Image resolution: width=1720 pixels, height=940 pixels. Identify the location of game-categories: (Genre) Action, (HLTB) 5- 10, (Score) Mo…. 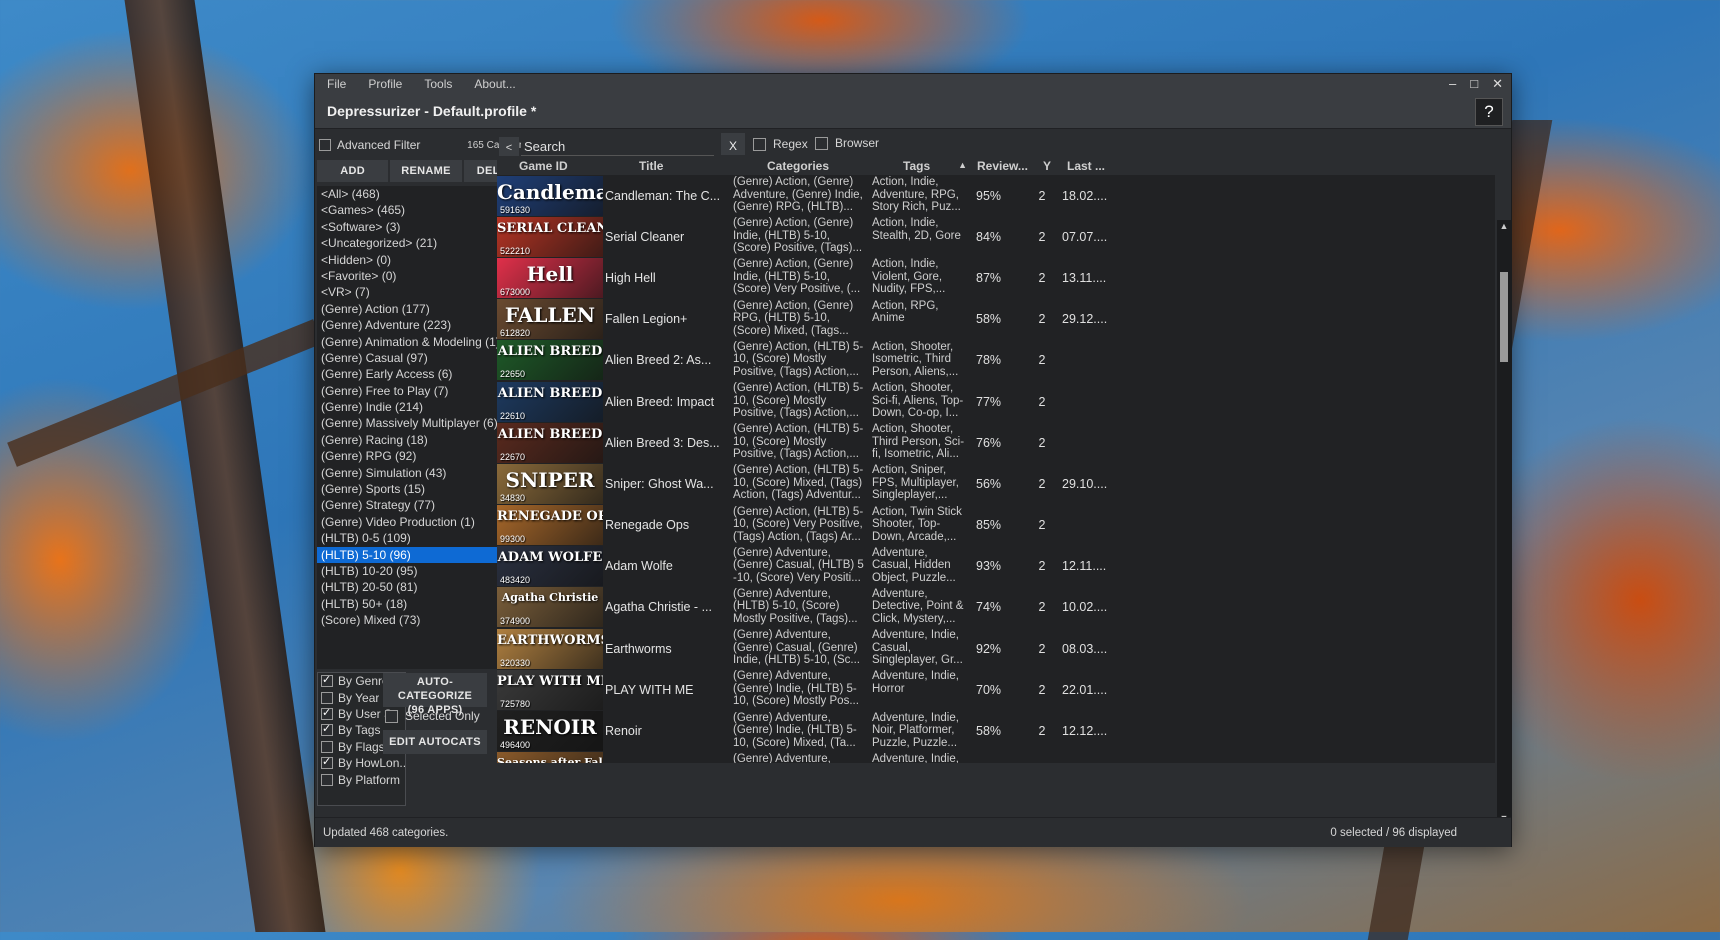
(798, 442).